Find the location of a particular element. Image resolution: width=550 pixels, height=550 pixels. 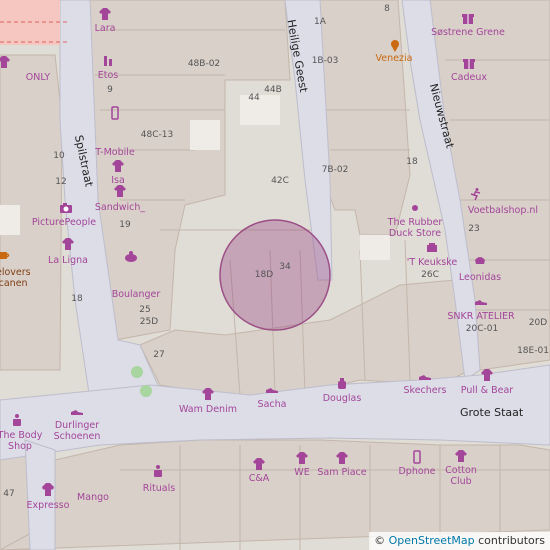

poi-label: Sacha is located at coordinates (272, 404).